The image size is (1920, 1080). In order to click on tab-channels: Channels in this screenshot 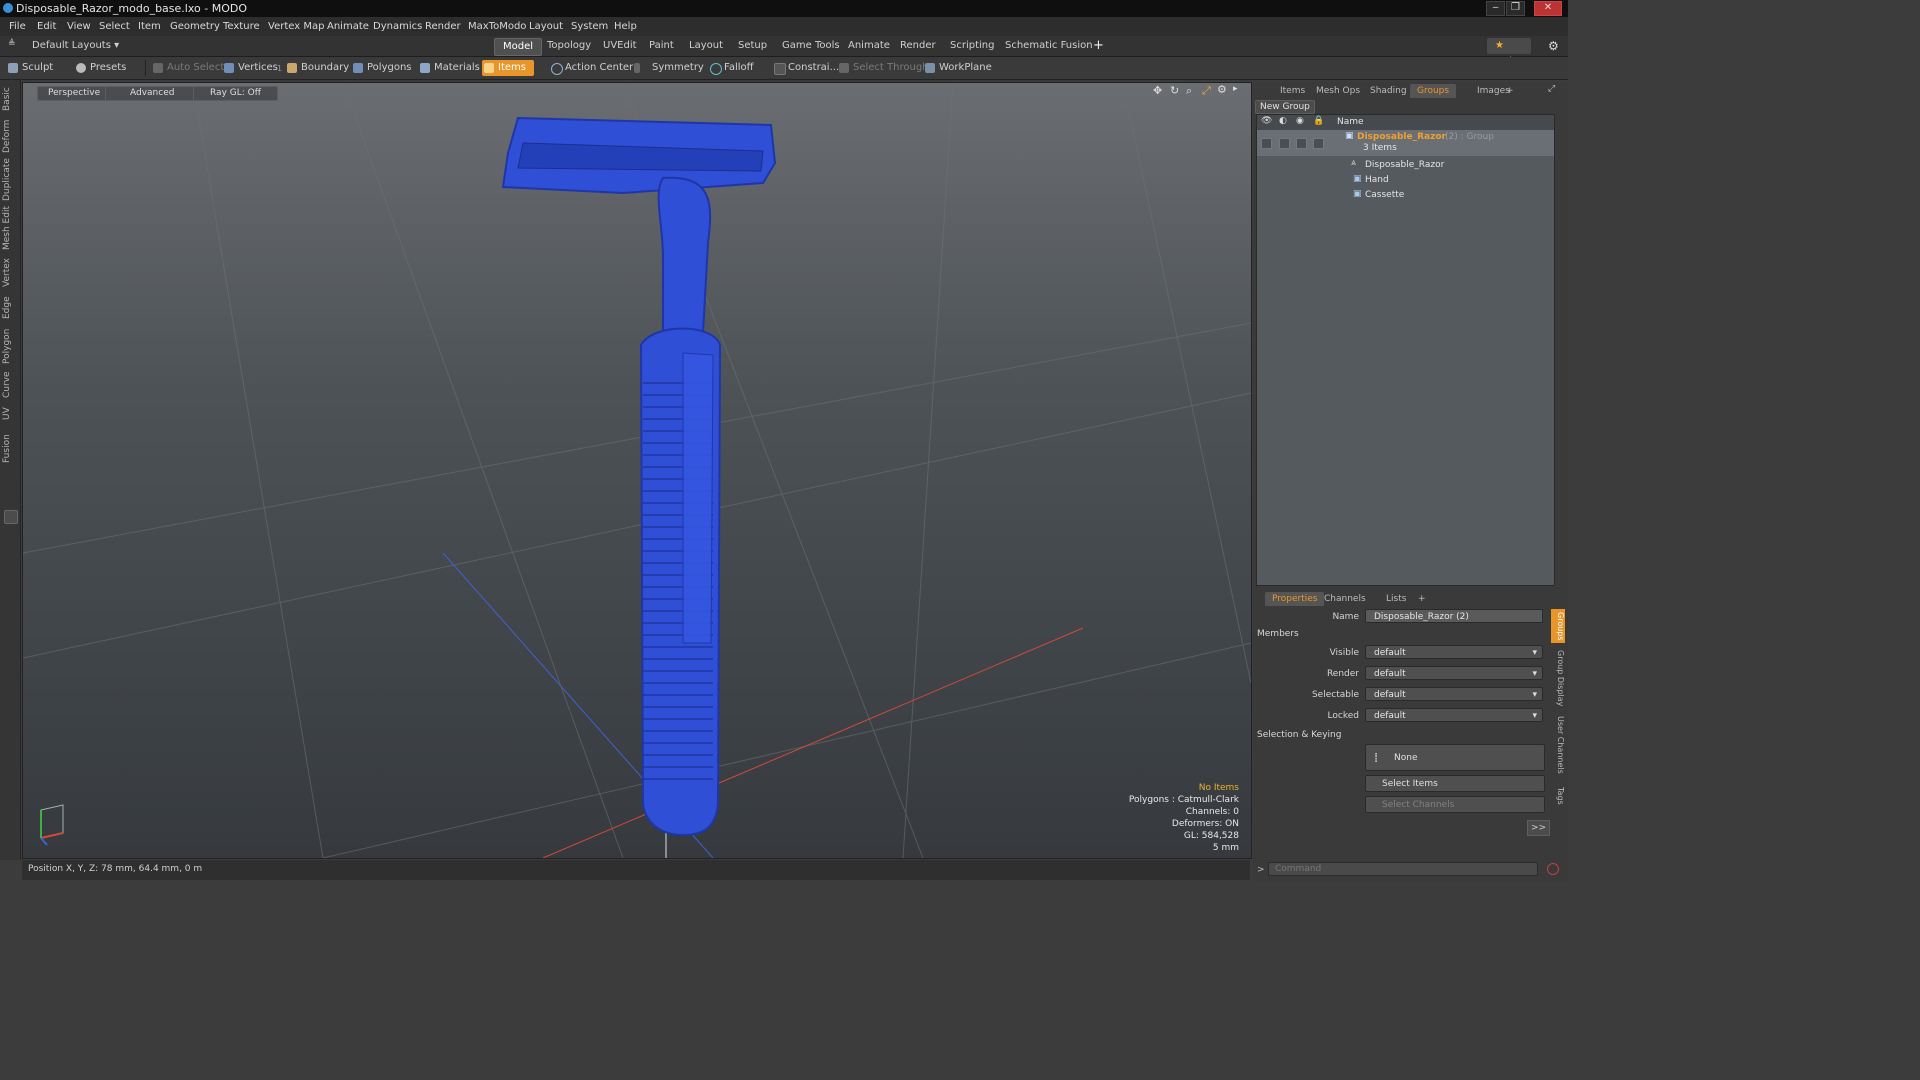, I will do `click(1345, 599)`.